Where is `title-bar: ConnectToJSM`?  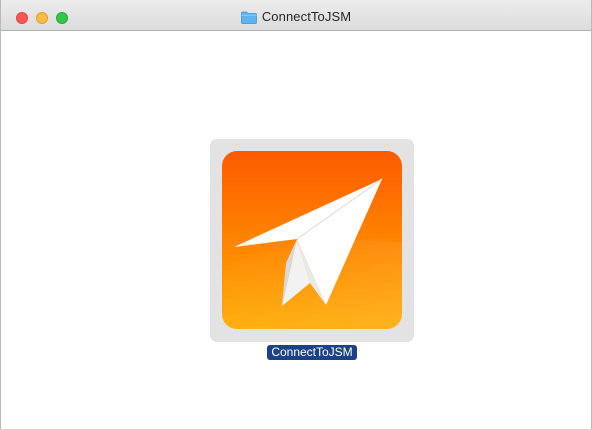
title-bar: ConnectToJSM is located at coordinates (296, 15).